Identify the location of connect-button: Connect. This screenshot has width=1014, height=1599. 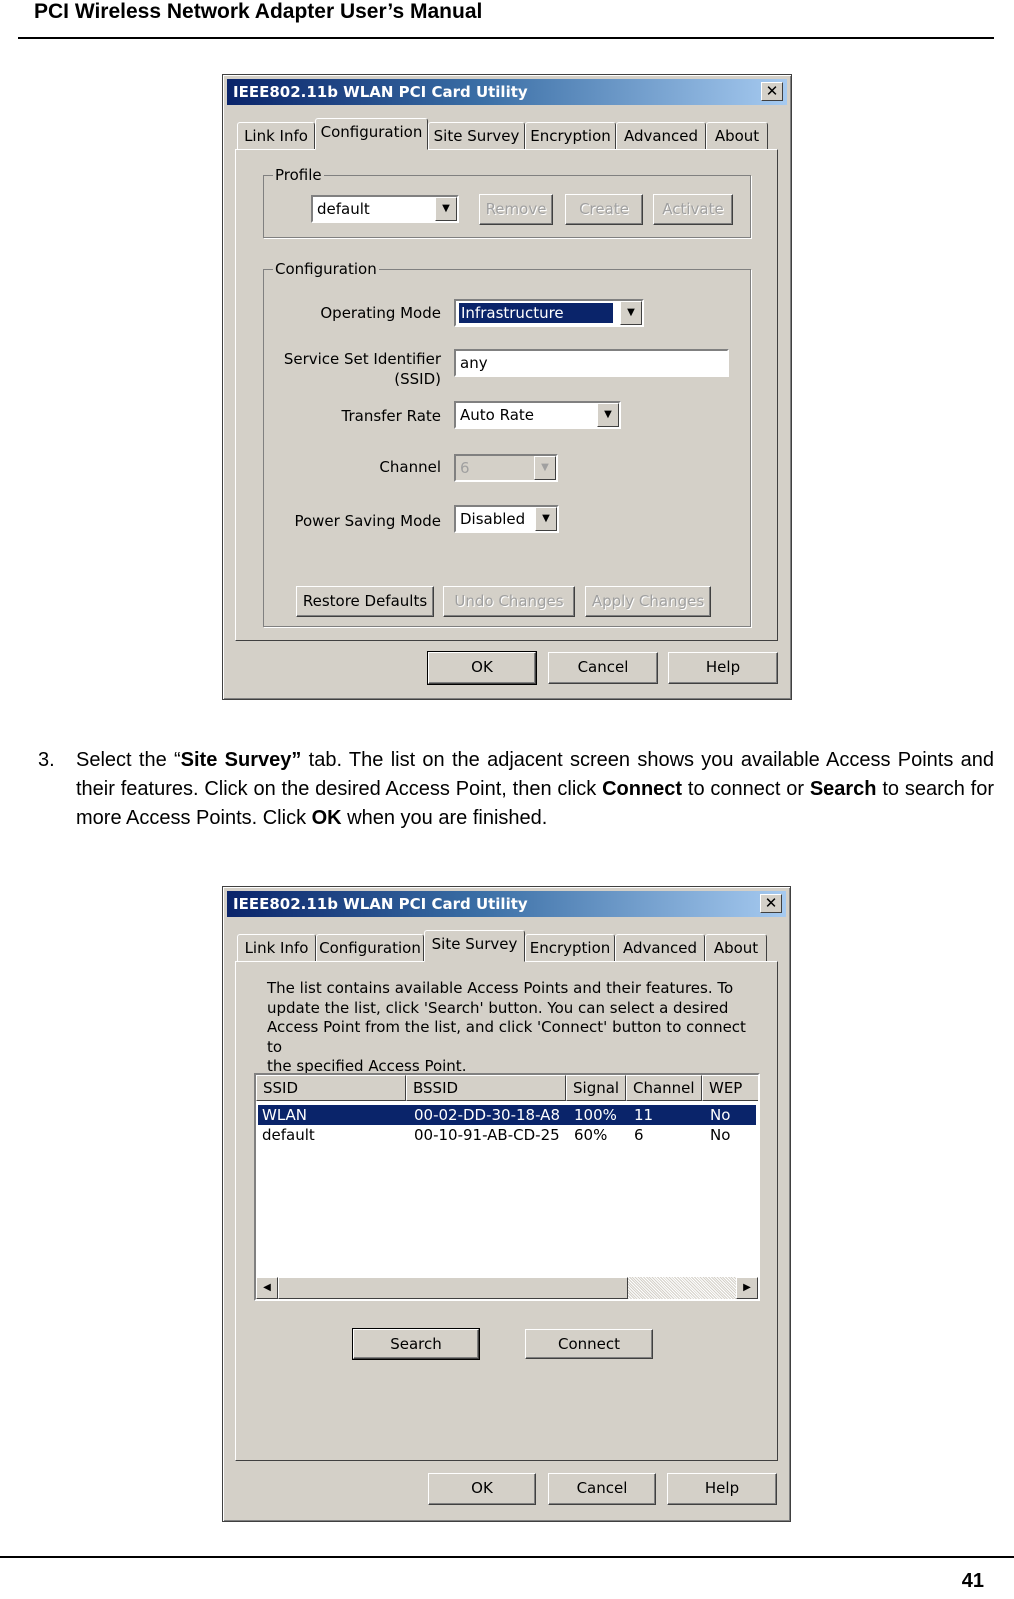
(589, 1344).